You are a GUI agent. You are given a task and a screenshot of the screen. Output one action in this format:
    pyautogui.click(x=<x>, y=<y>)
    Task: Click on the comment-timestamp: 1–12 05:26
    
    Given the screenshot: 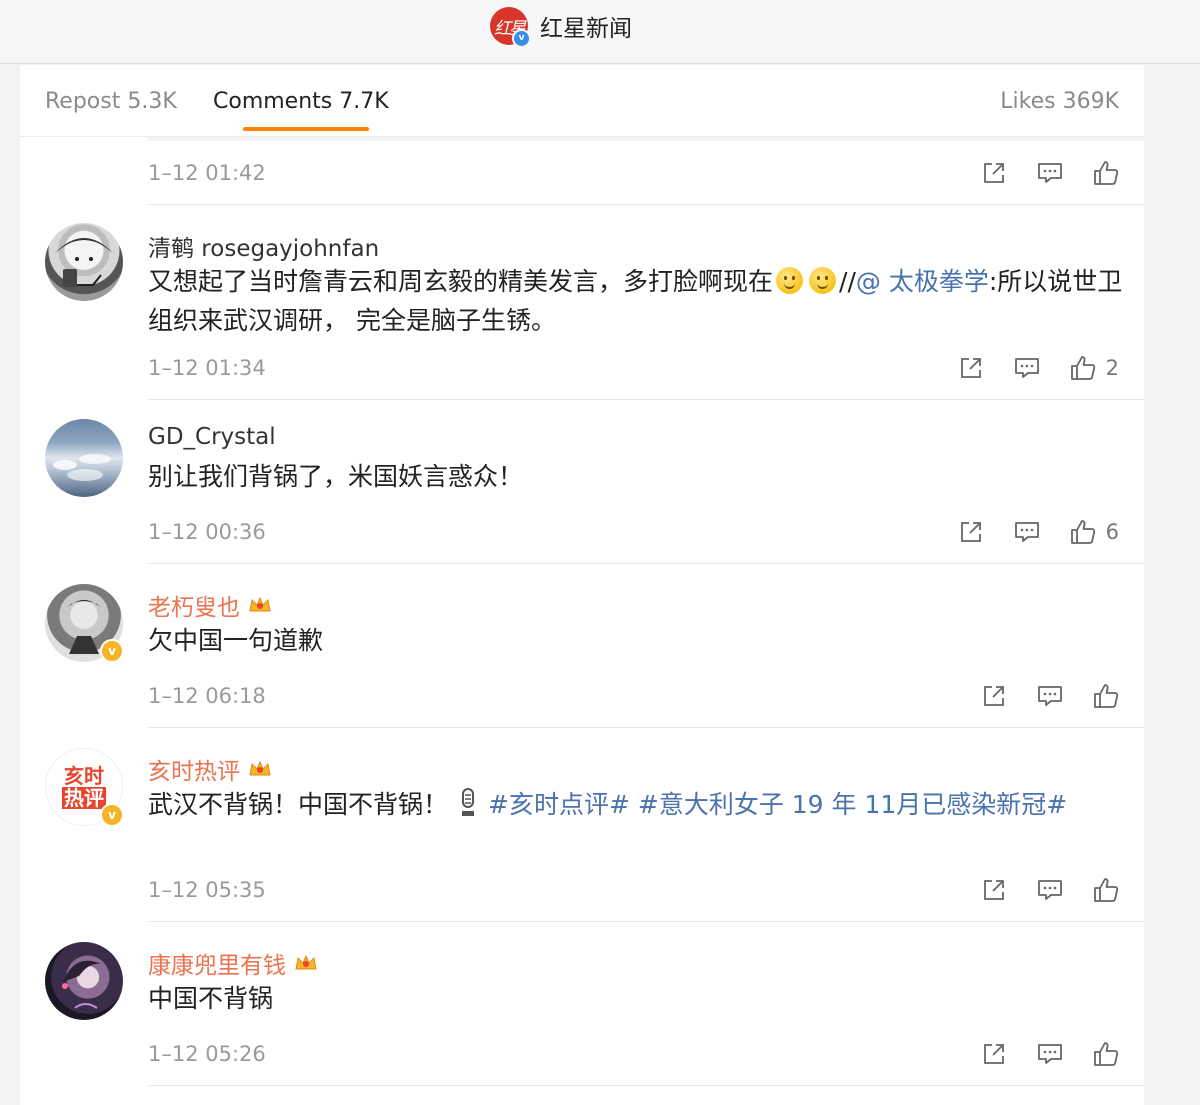 What is the action you would take?
    pyautogui.click(x=207, y=1054)
    